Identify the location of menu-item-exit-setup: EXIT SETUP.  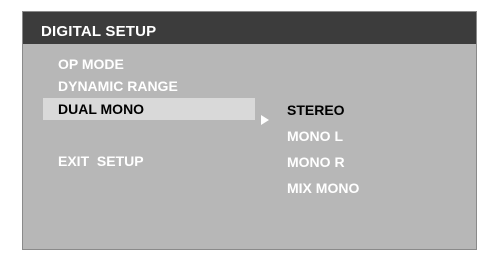
(149, 161).